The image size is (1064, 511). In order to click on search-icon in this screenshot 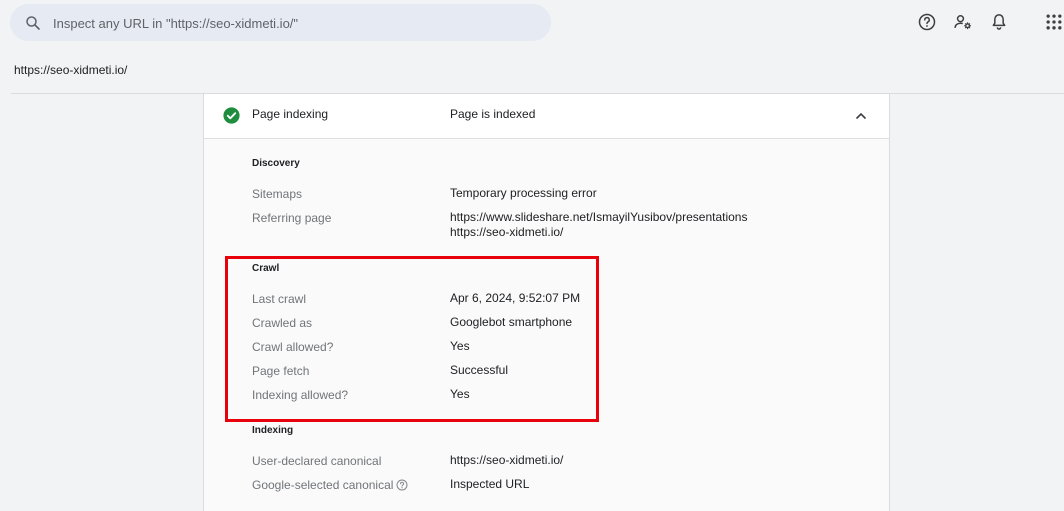, I will do `click(33, 23)`.